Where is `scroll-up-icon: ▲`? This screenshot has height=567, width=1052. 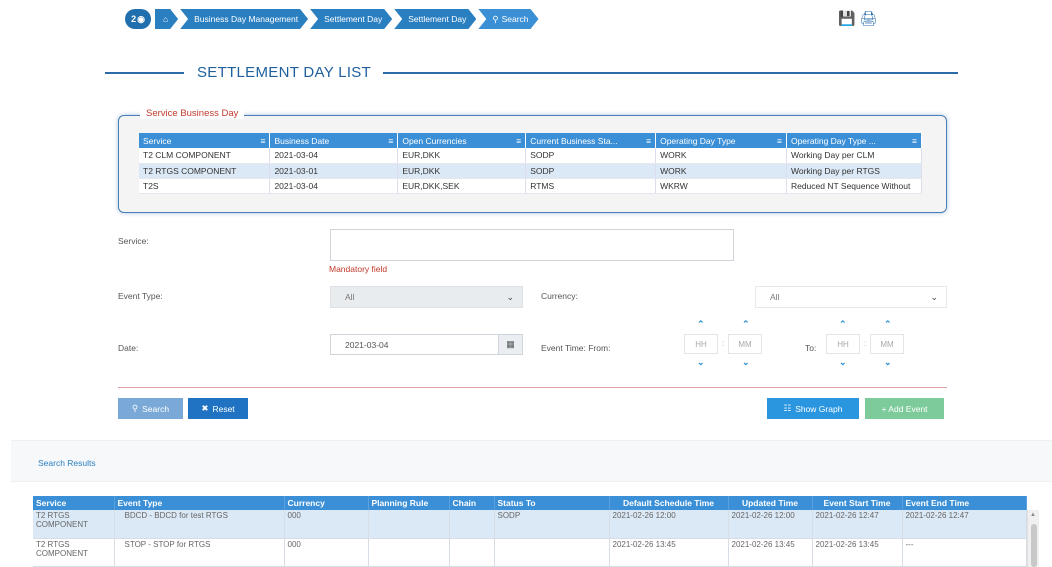 scroll-up-icon: ▲ is located at coordinates (1033, 515).